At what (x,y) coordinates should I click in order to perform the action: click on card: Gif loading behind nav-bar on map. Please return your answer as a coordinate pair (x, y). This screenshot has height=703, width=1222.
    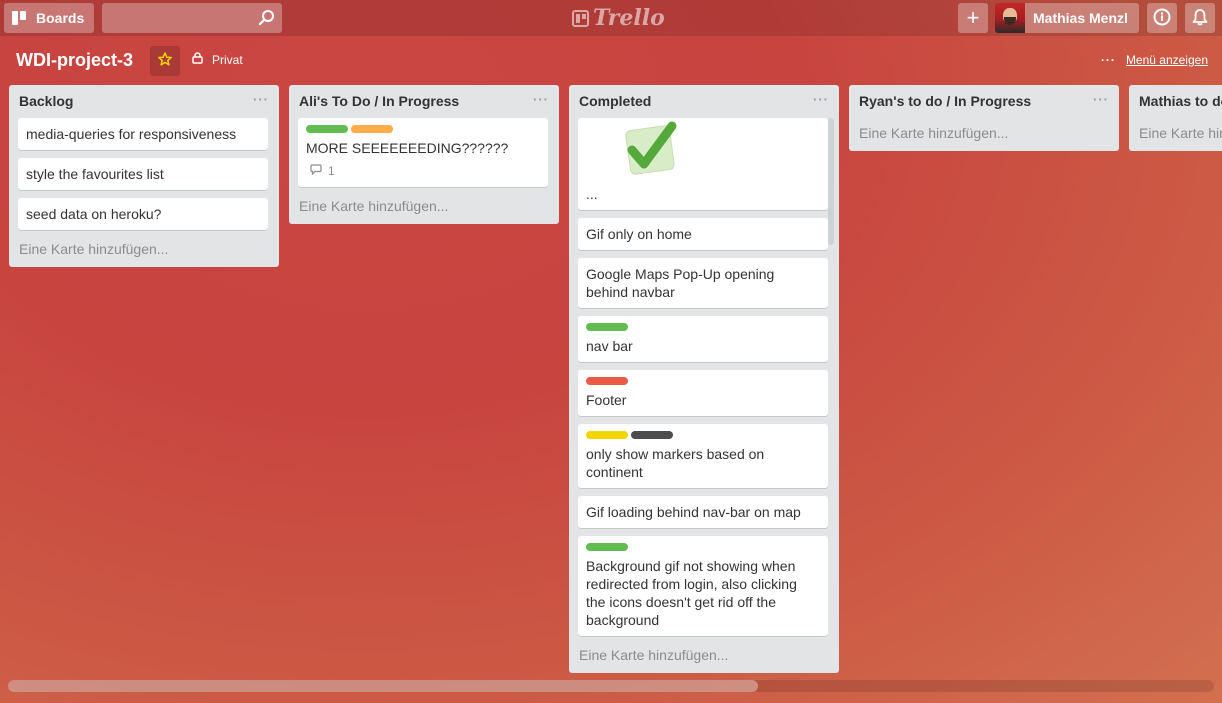
    Looking at the image, I should click on (703, 512).